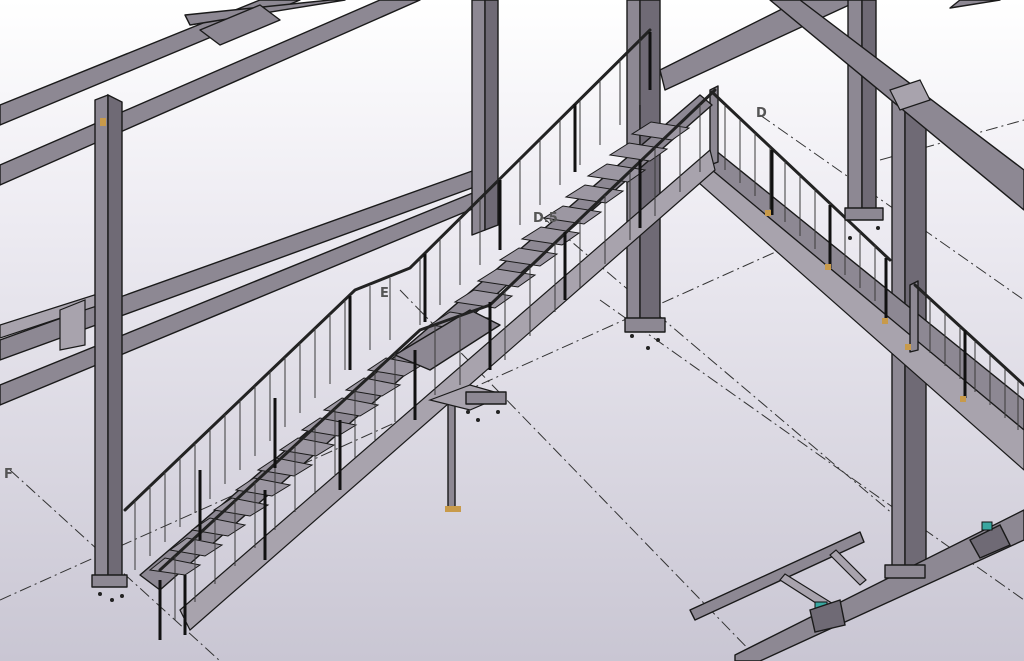 The height and width of the screenshot is (661, 1024). Describe the element at coordinates (761, 113) in the screenshot. I see `grid-label-d: D` at that location.